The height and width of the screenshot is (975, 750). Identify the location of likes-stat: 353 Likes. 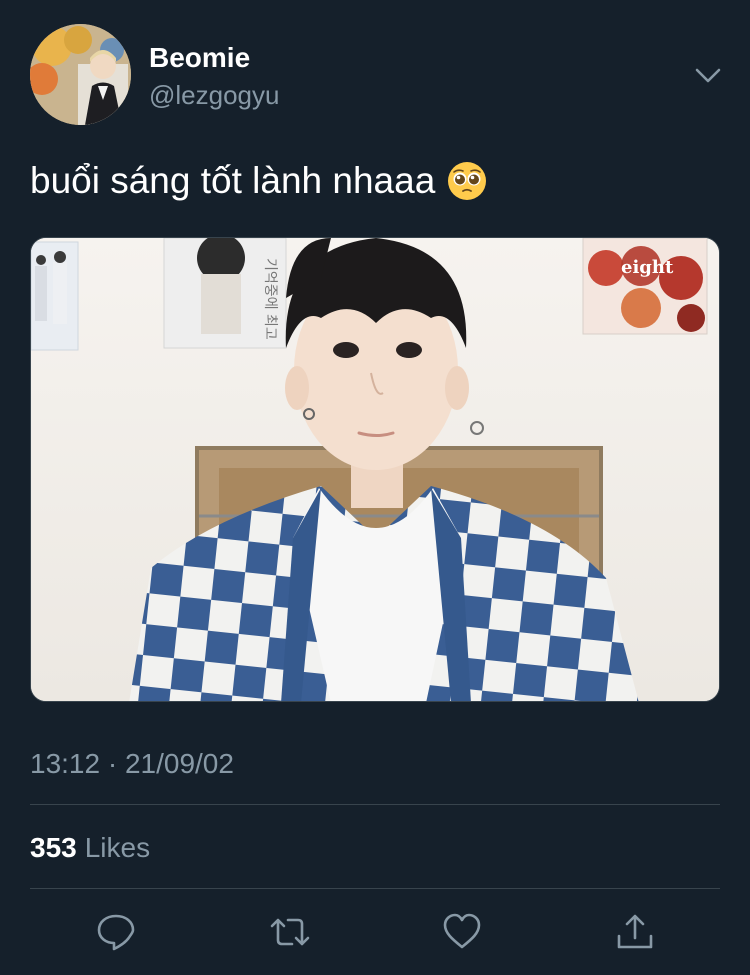
(90, 848).